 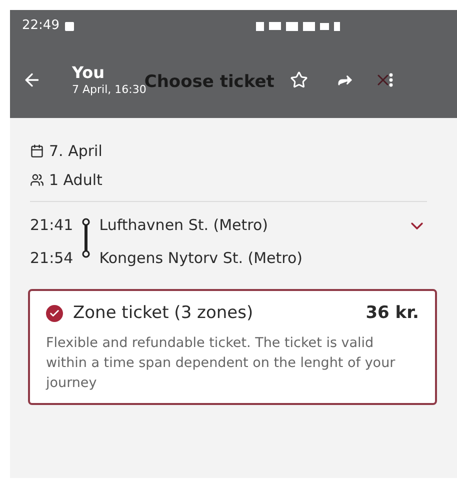 What do you see at coordinates (52, 258) in the screenshot?
I see `departure-time: 21:54` at bounding box center [52, 258].